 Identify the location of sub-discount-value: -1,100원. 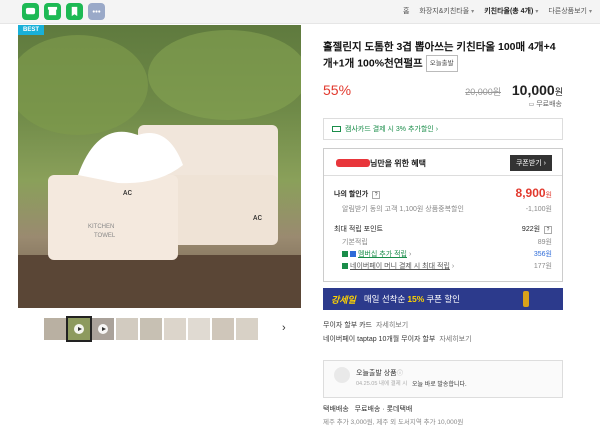
(538, 209).